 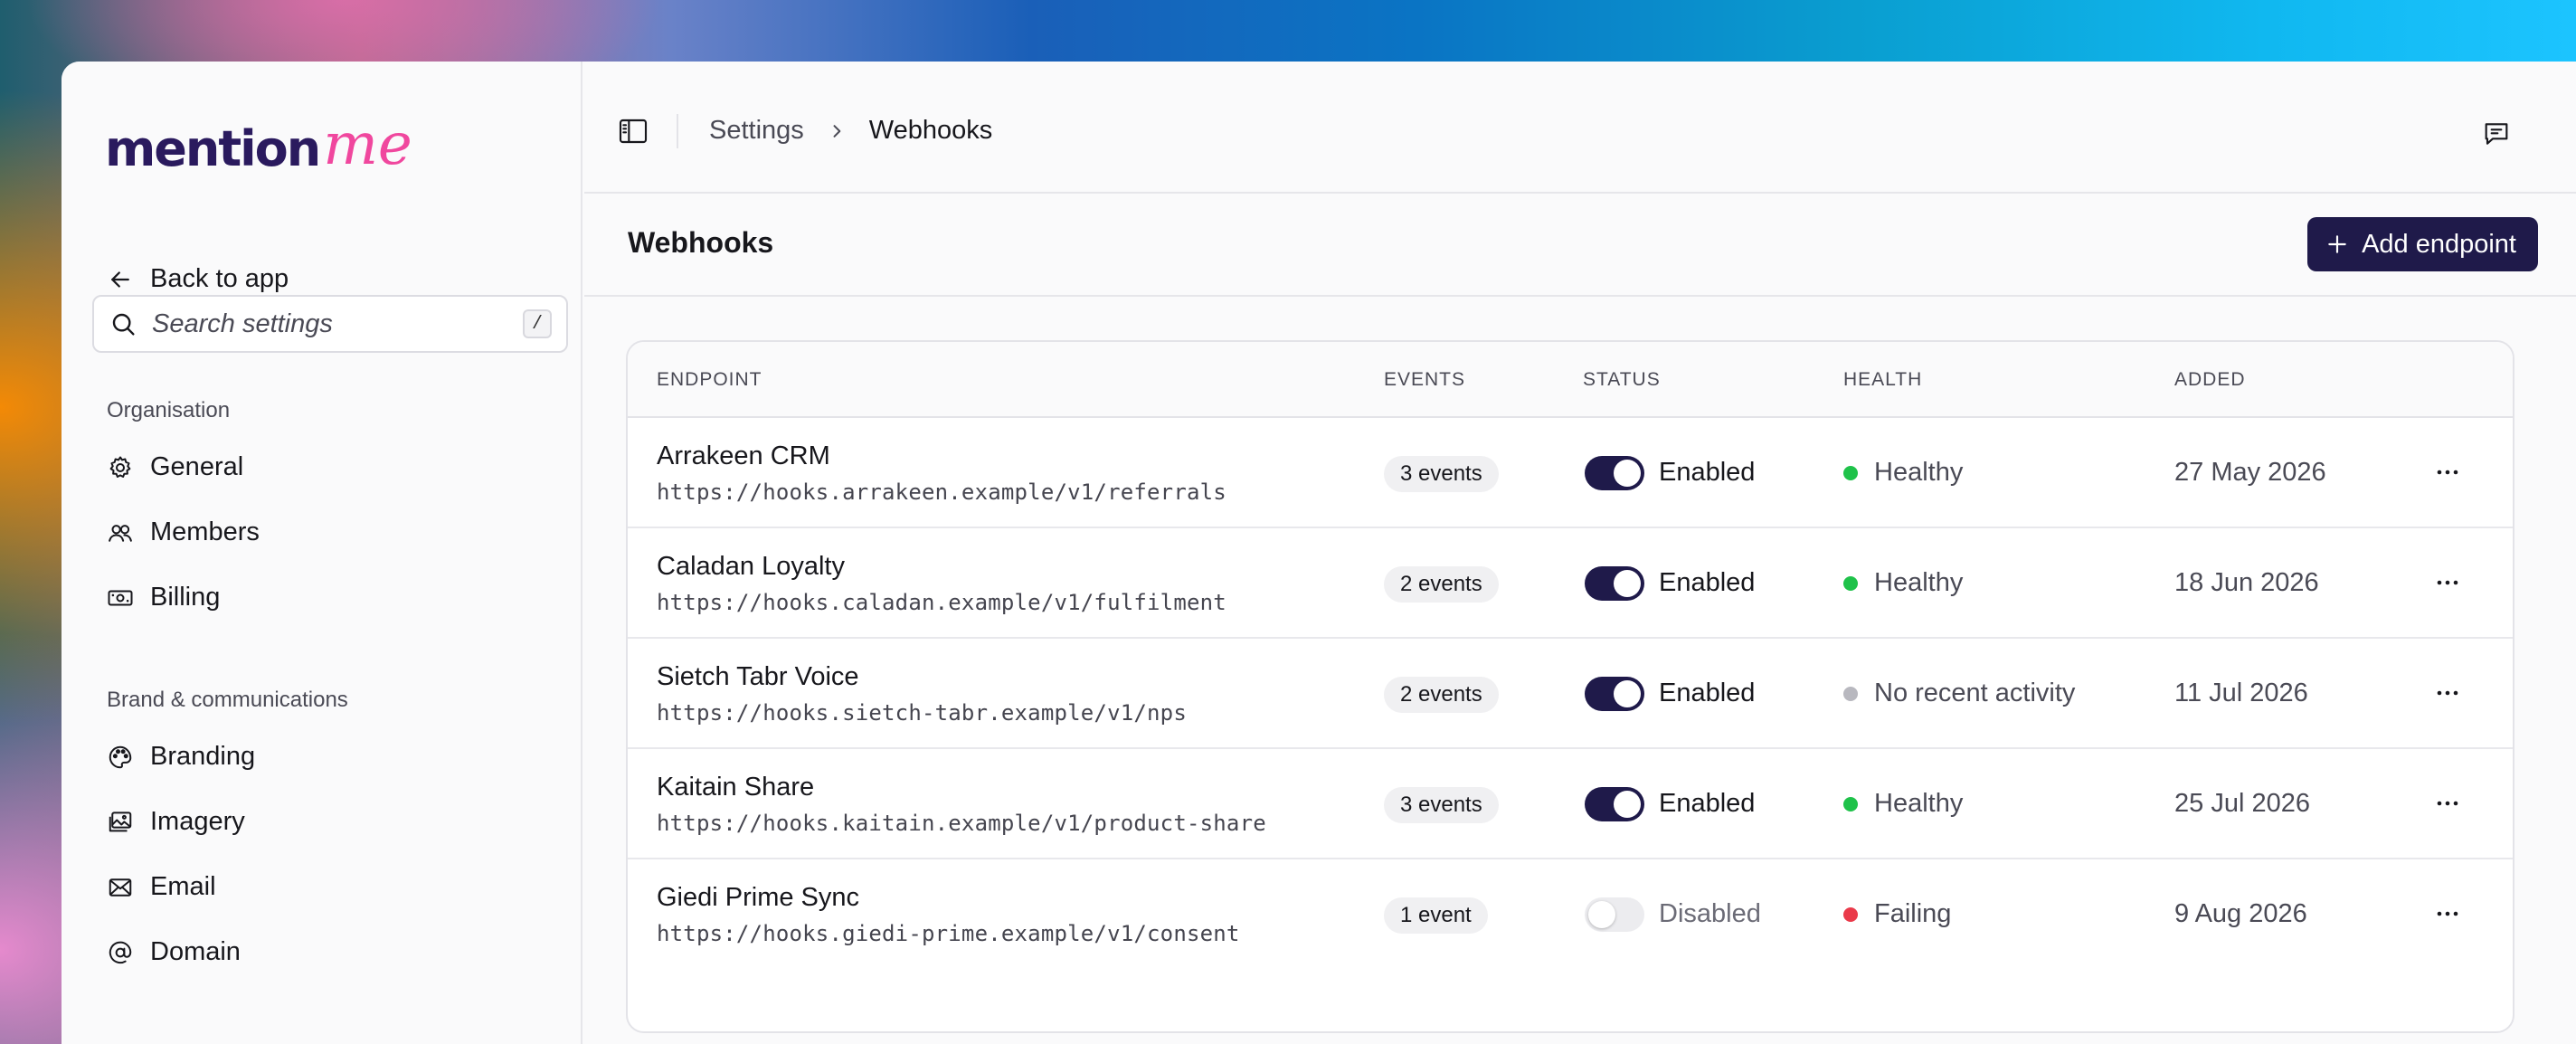 What do you see at coordinates (2337, 244) in the screenshot?
I see `plus-icon` at bounding box center [2337, 244].